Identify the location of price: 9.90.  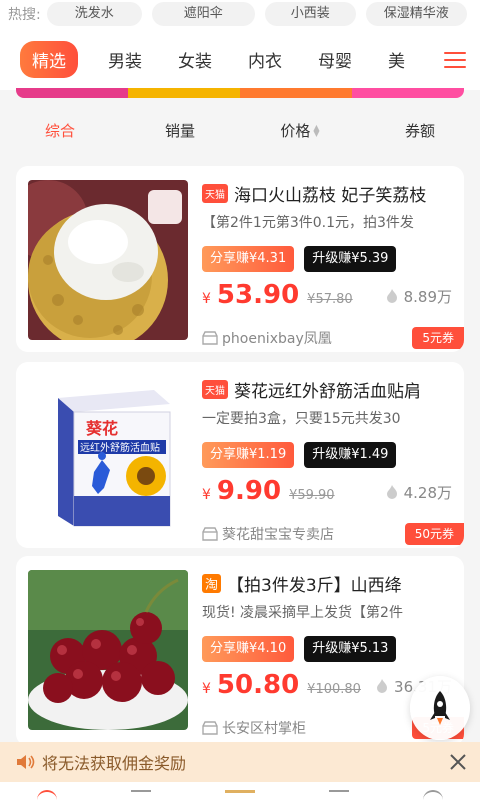
(249, 491).